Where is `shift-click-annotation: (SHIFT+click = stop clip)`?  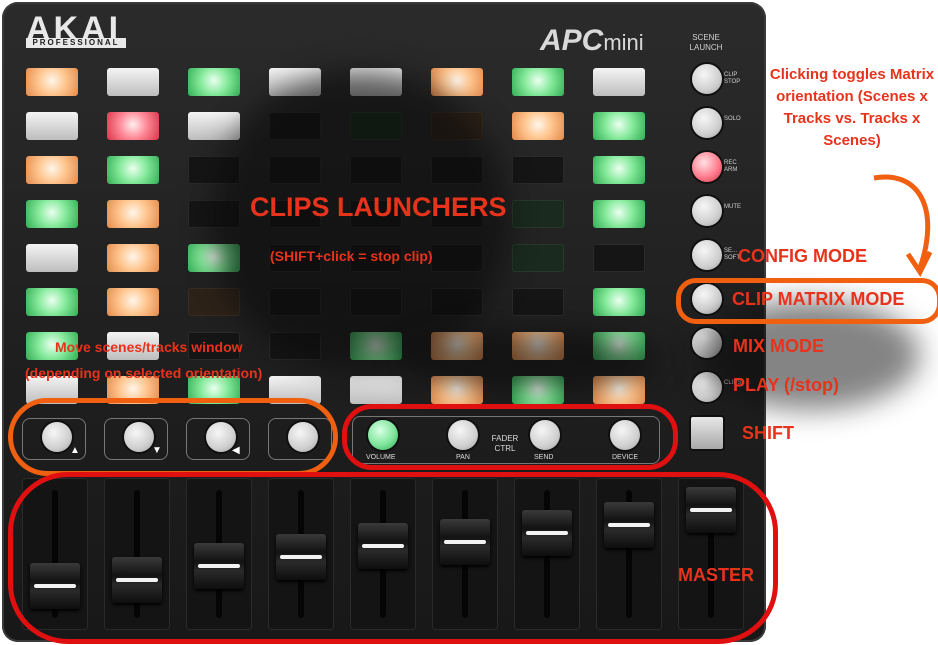 shift-click-annotation: (SHIFT+click = stop clip) is located at coordinates (351, 256).